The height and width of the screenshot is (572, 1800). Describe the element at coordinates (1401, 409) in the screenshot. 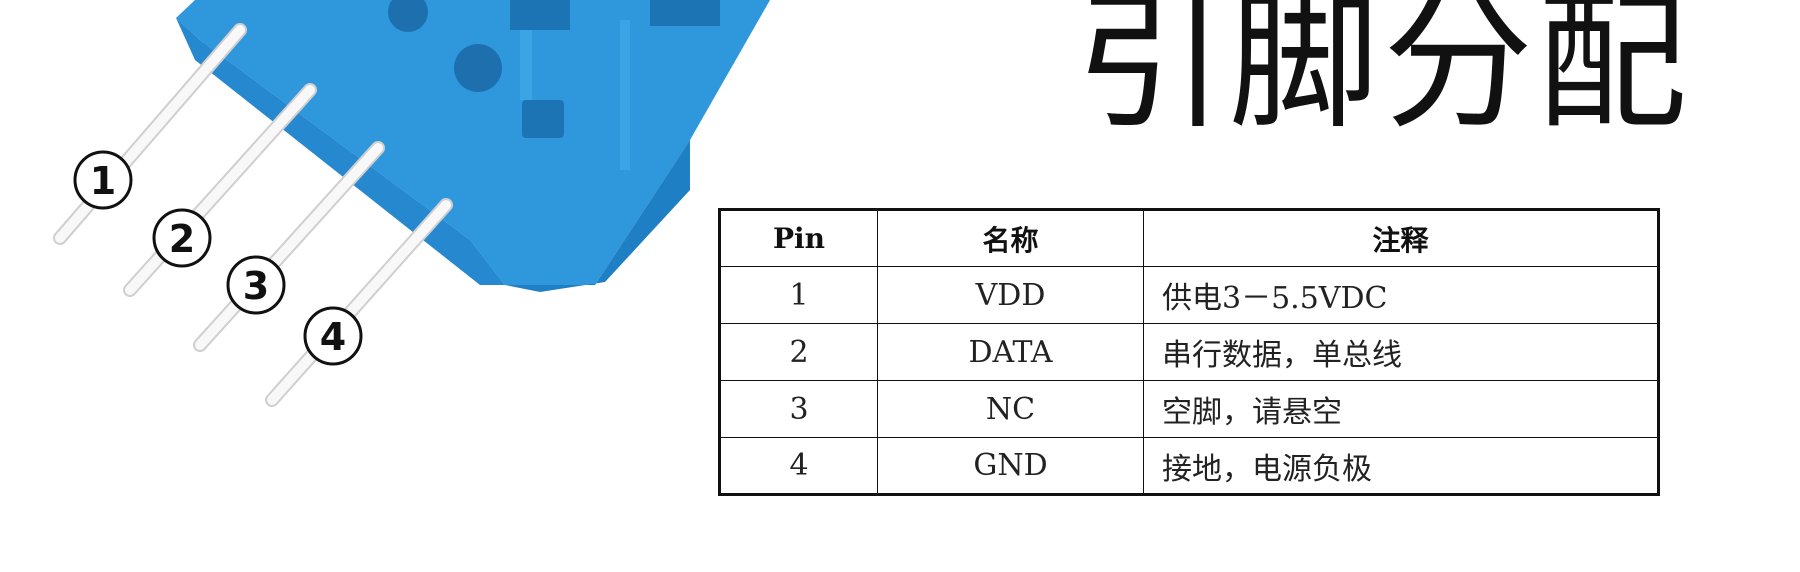

I see `cell-note: 空脚，请悬空` at that location.